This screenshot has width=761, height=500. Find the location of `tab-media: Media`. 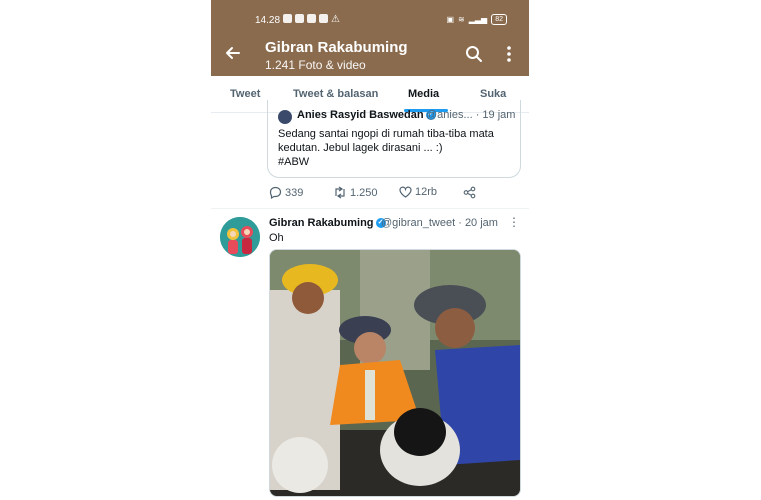

tab-media: Media is located at coordinates (423, 94).